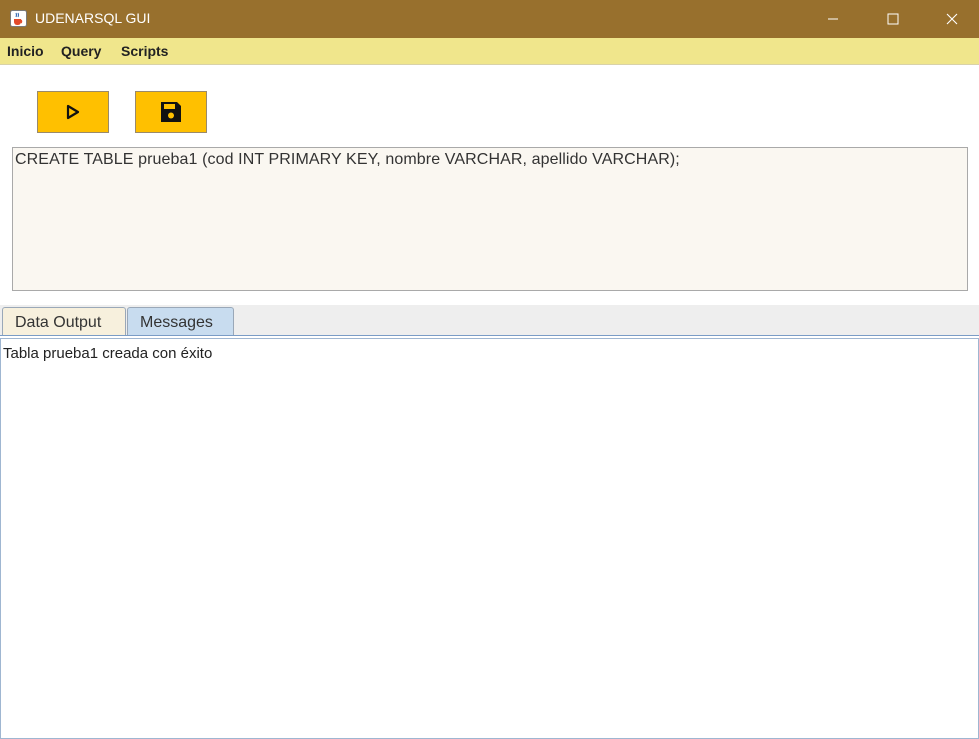 The width and height of the screenshot is (979, 739). What do you see at coordinates (108, 353) in the screenshot?
I see `message-text: Tabla prueba1 creada con éxito` at bounding box center [108, 353].